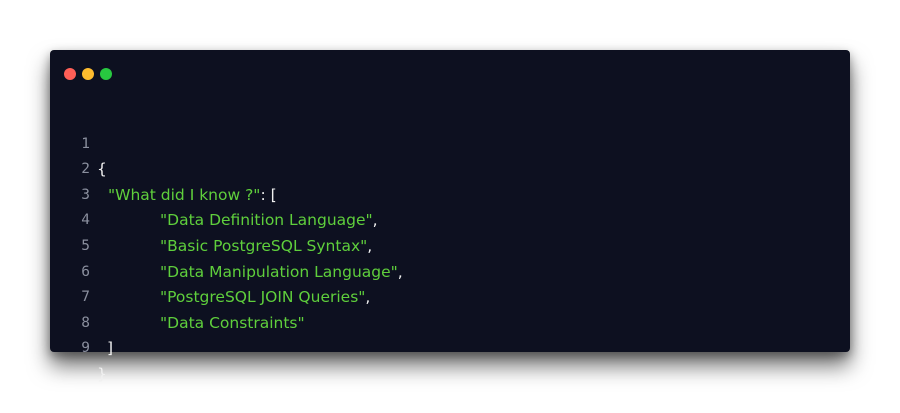  What do you see at coordinates (85, 348) in the screenshot?
I see `line-number: 9` at bounding box center [85, 348].